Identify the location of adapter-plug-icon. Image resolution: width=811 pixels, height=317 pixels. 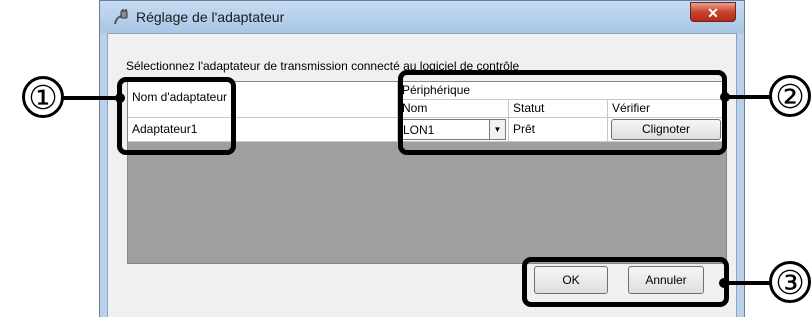
(121, 17).